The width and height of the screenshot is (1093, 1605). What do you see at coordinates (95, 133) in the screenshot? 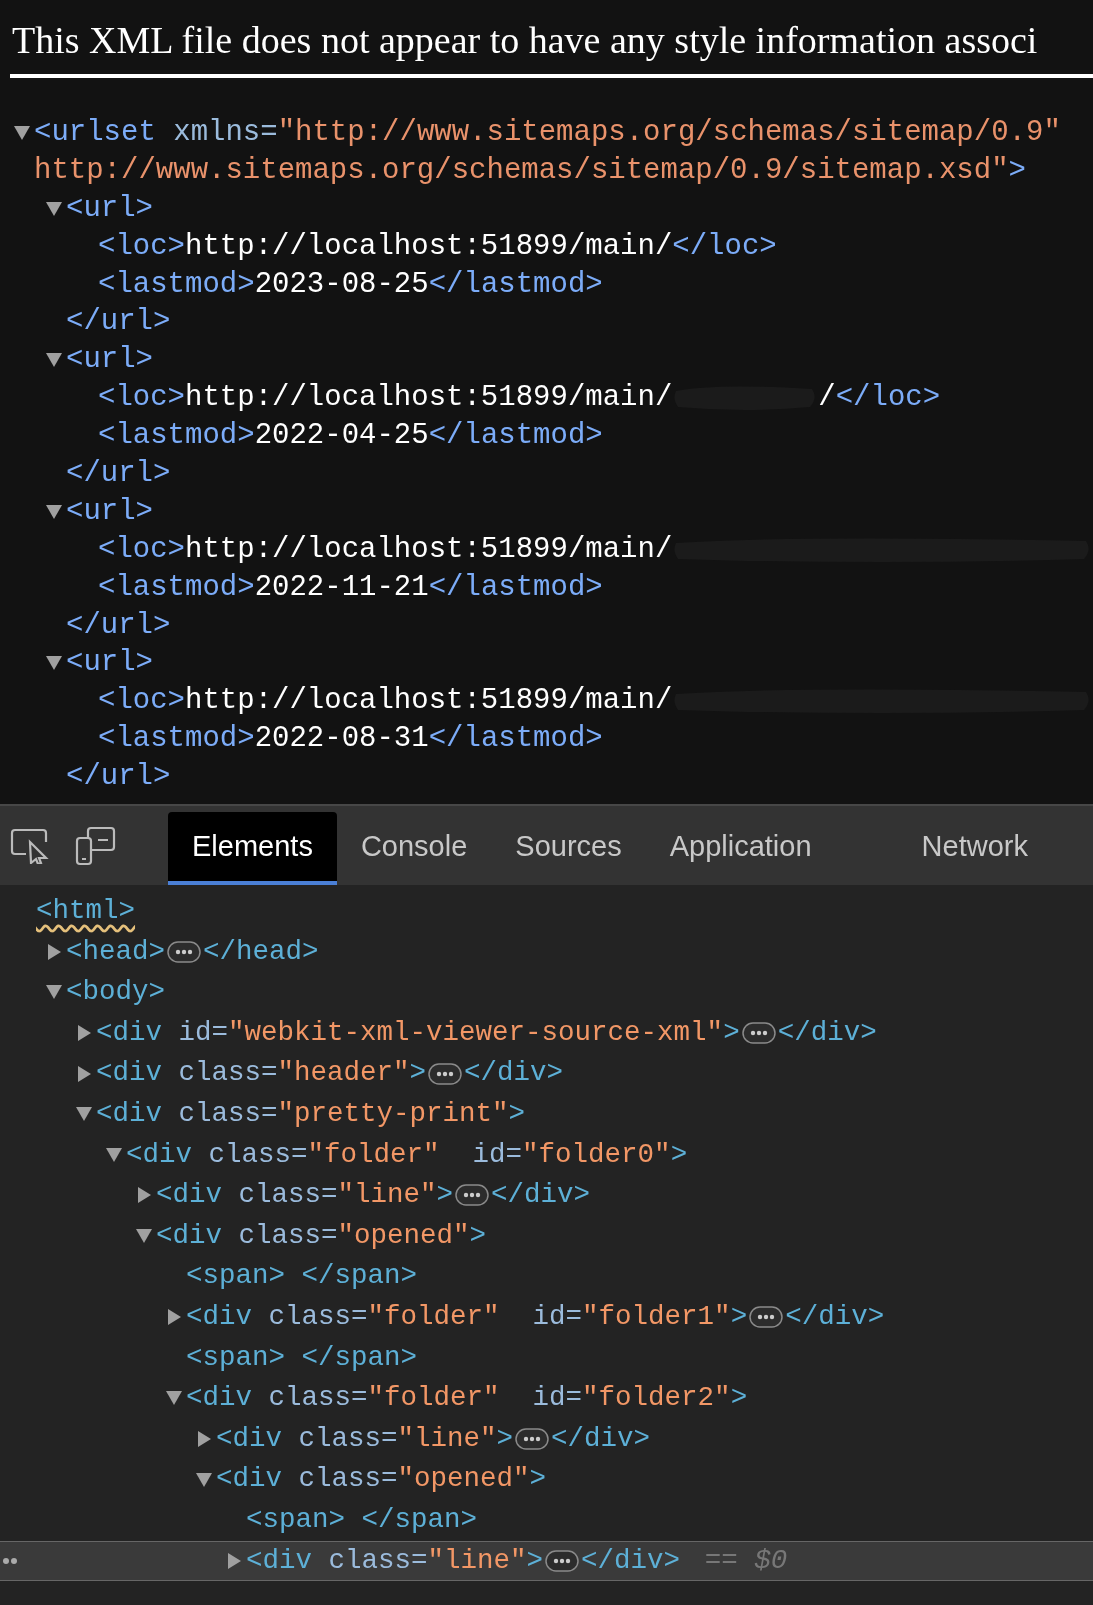
I see `tag-text: <urlset` at bounding box center [95, 133].